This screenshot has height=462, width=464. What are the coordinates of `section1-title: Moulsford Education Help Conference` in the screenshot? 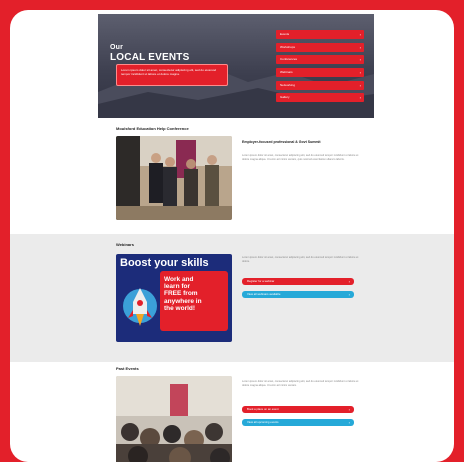 It's located at (152, 128).